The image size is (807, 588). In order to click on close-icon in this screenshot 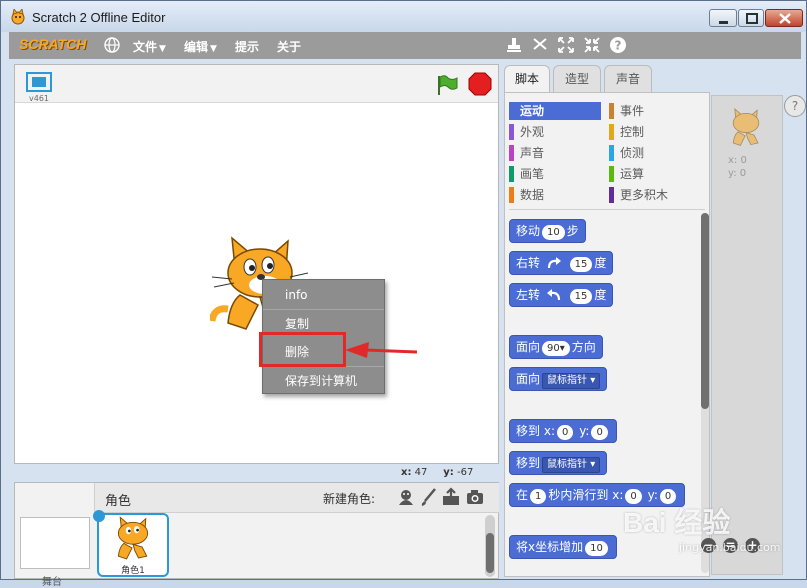, I will do `click(785, 18)`.